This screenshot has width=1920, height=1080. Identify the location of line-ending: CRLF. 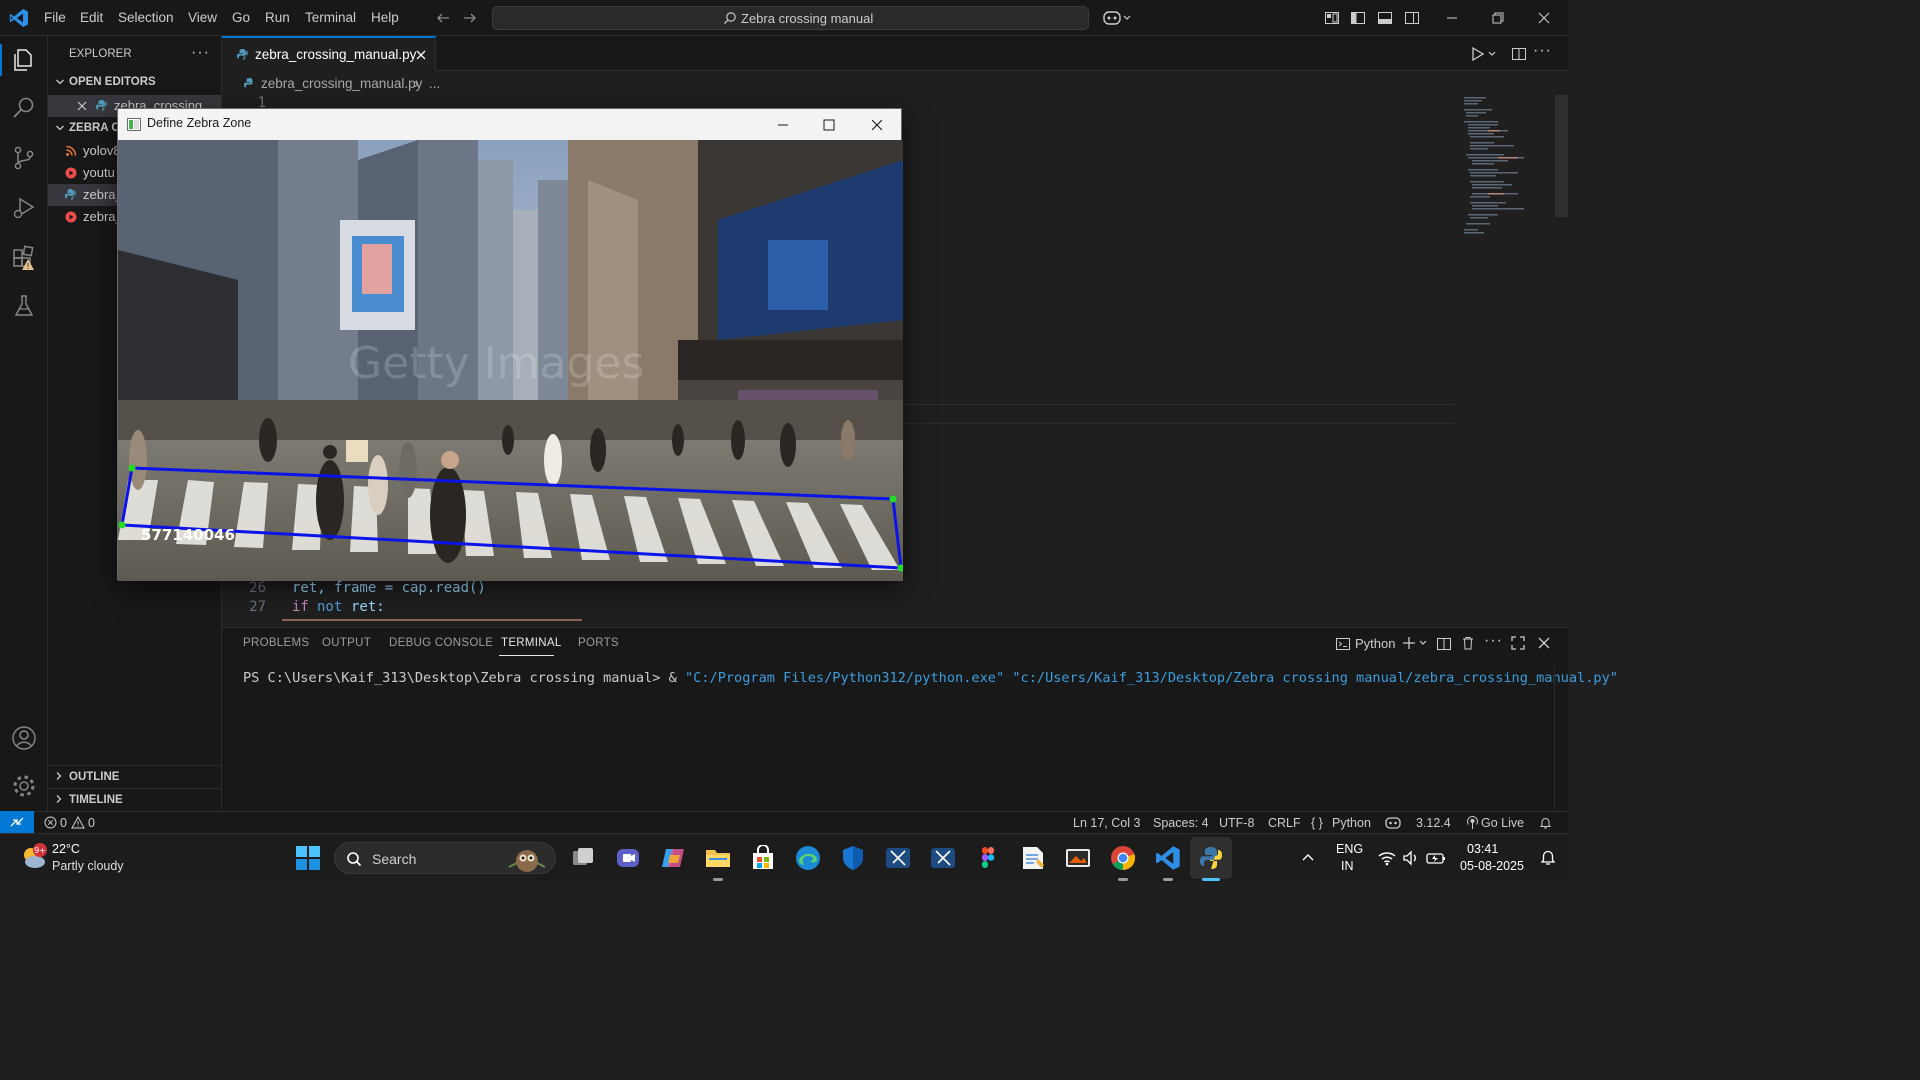
(1284, 823).